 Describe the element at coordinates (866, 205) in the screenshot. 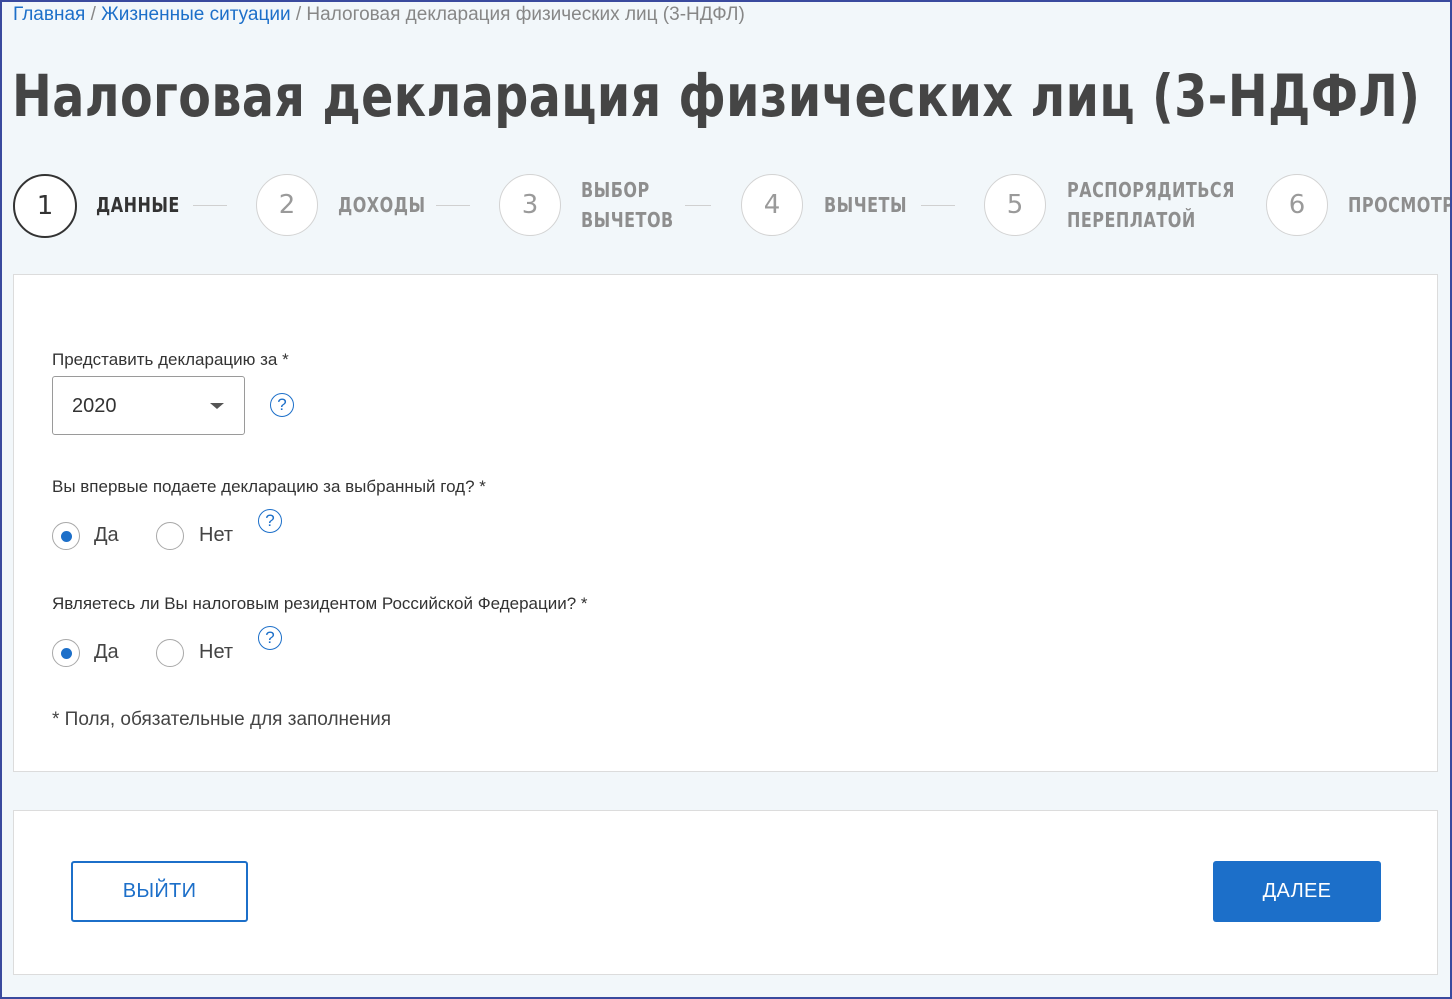

I see `step-label: ВЫЧЕТЫ` at that location.